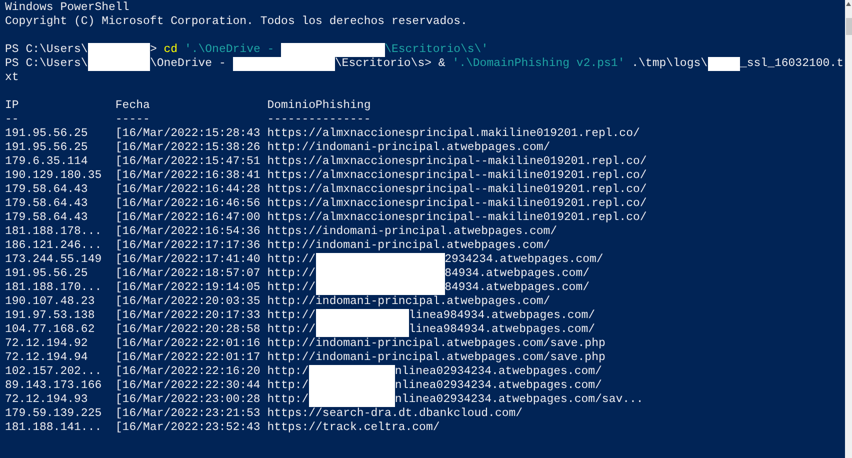 The width and height of the screenshot is (852, 458). I want to click on date-cell: [16/Mar/2022:20:17:33, so click(187, 316).